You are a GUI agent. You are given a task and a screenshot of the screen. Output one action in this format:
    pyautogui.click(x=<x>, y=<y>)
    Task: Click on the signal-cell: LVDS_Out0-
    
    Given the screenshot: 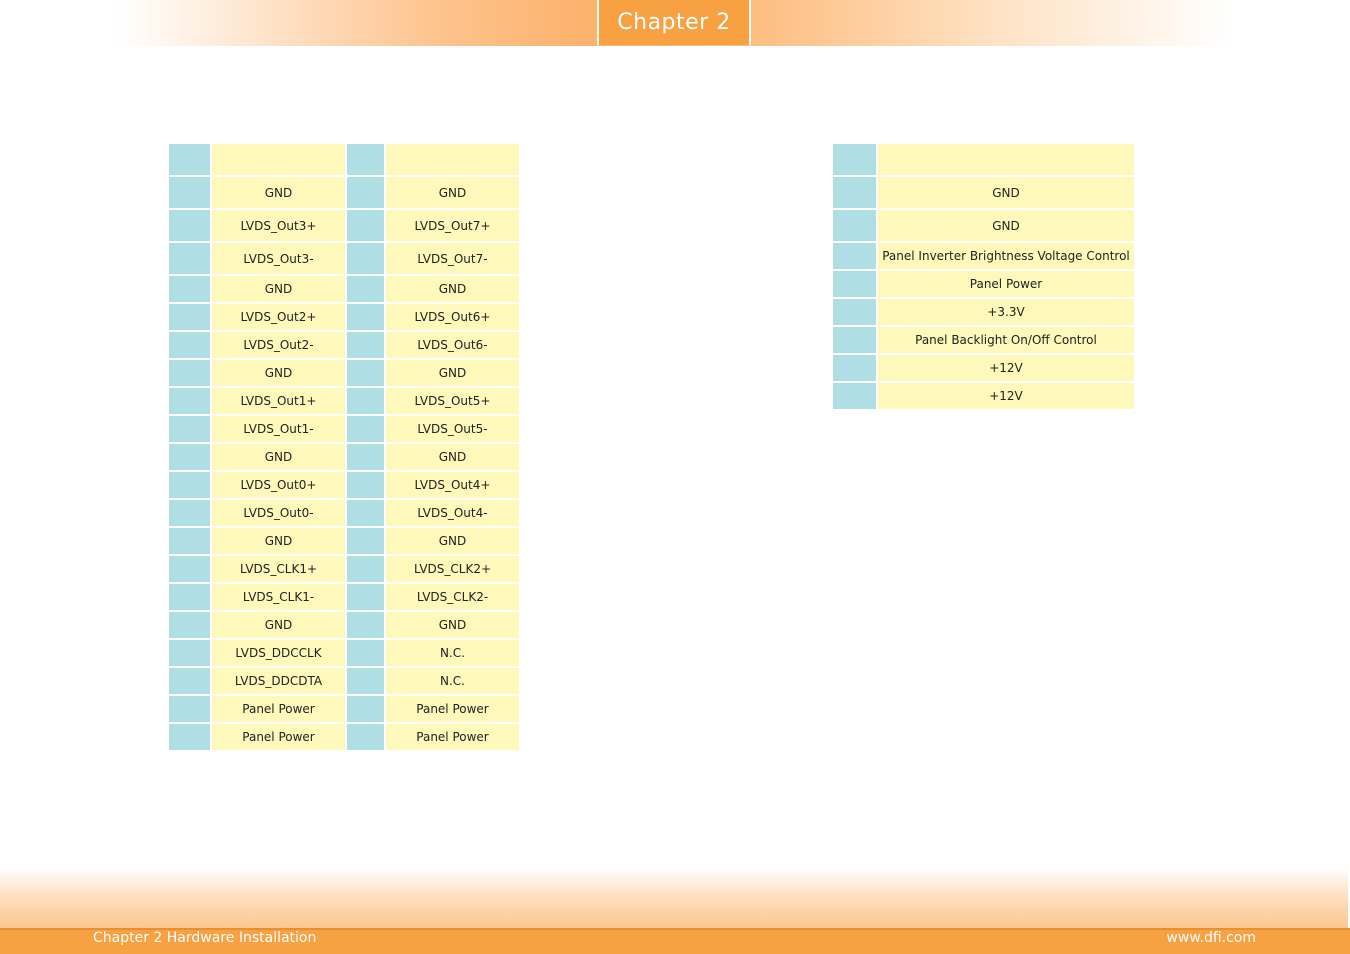 What is the action you would take?
    pyautogui.click(x=278, y=513)
    